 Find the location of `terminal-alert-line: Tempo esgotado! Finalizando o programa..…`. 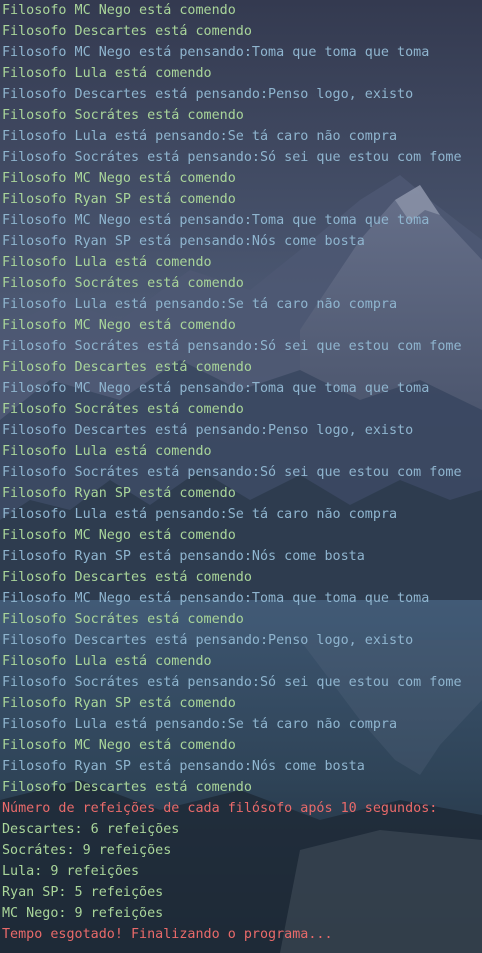

terminal-alert-line: Tempo esgotado! Finalizando o programa..… is located at coordinates (167, 934).